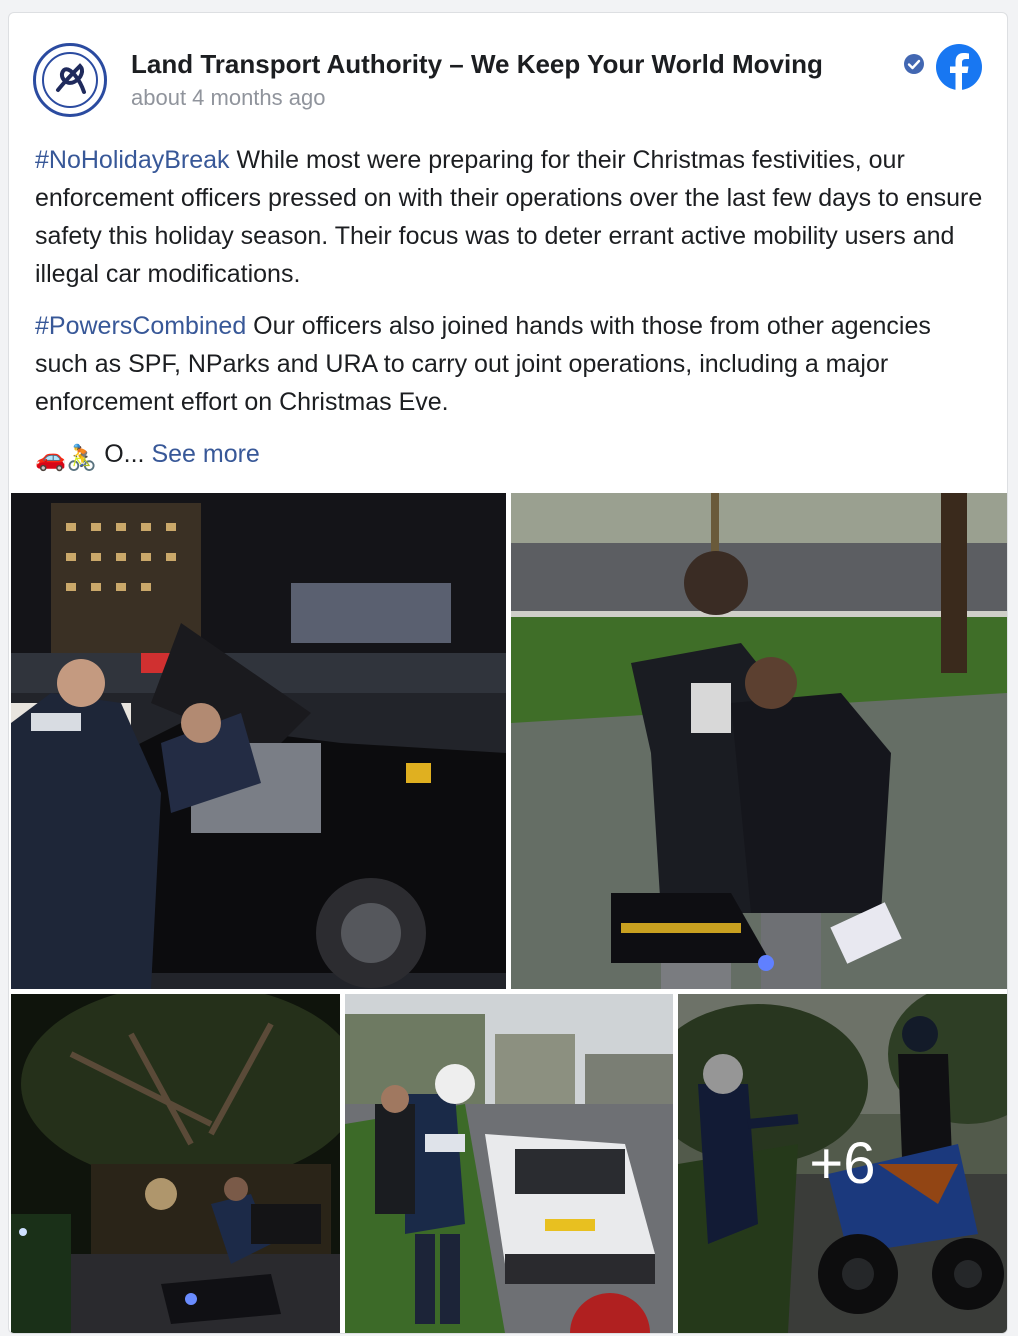 This screenshot has height=1336, width=1018. I want to click on lta-logo-icon, so click(70, 80).